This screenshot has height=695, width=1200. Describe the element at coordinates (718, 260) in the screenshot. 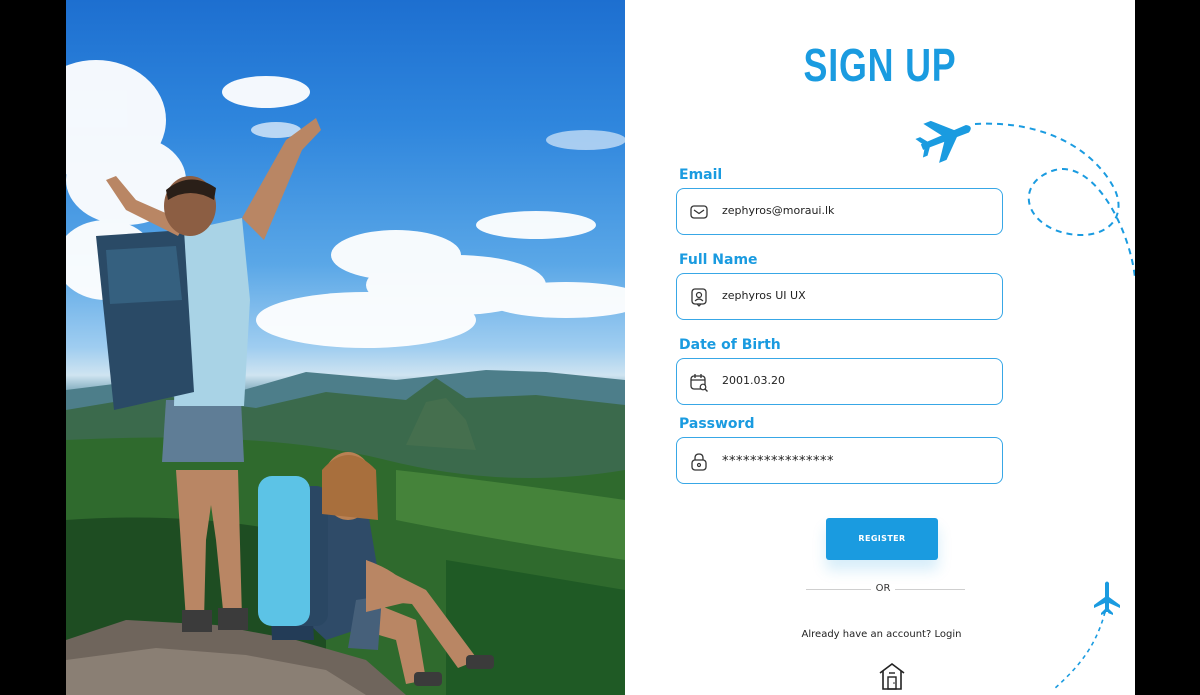

I see `full-name-label: Full Name` at that location.